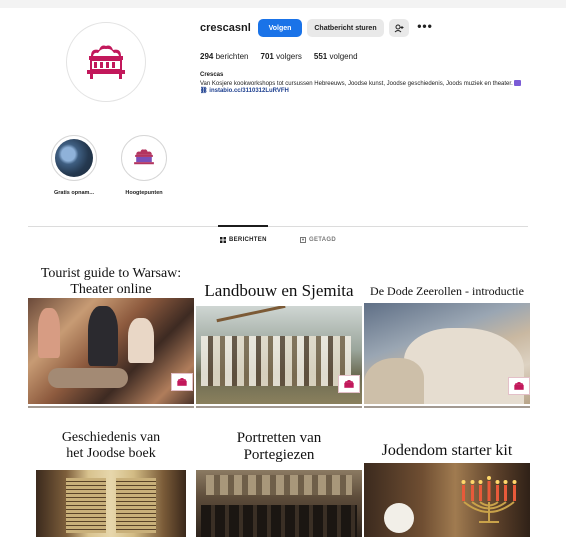  What do you see at coordinates (489, 499) in the screenshot?
I see `menorah-icon` at bounding box center [489, 499].